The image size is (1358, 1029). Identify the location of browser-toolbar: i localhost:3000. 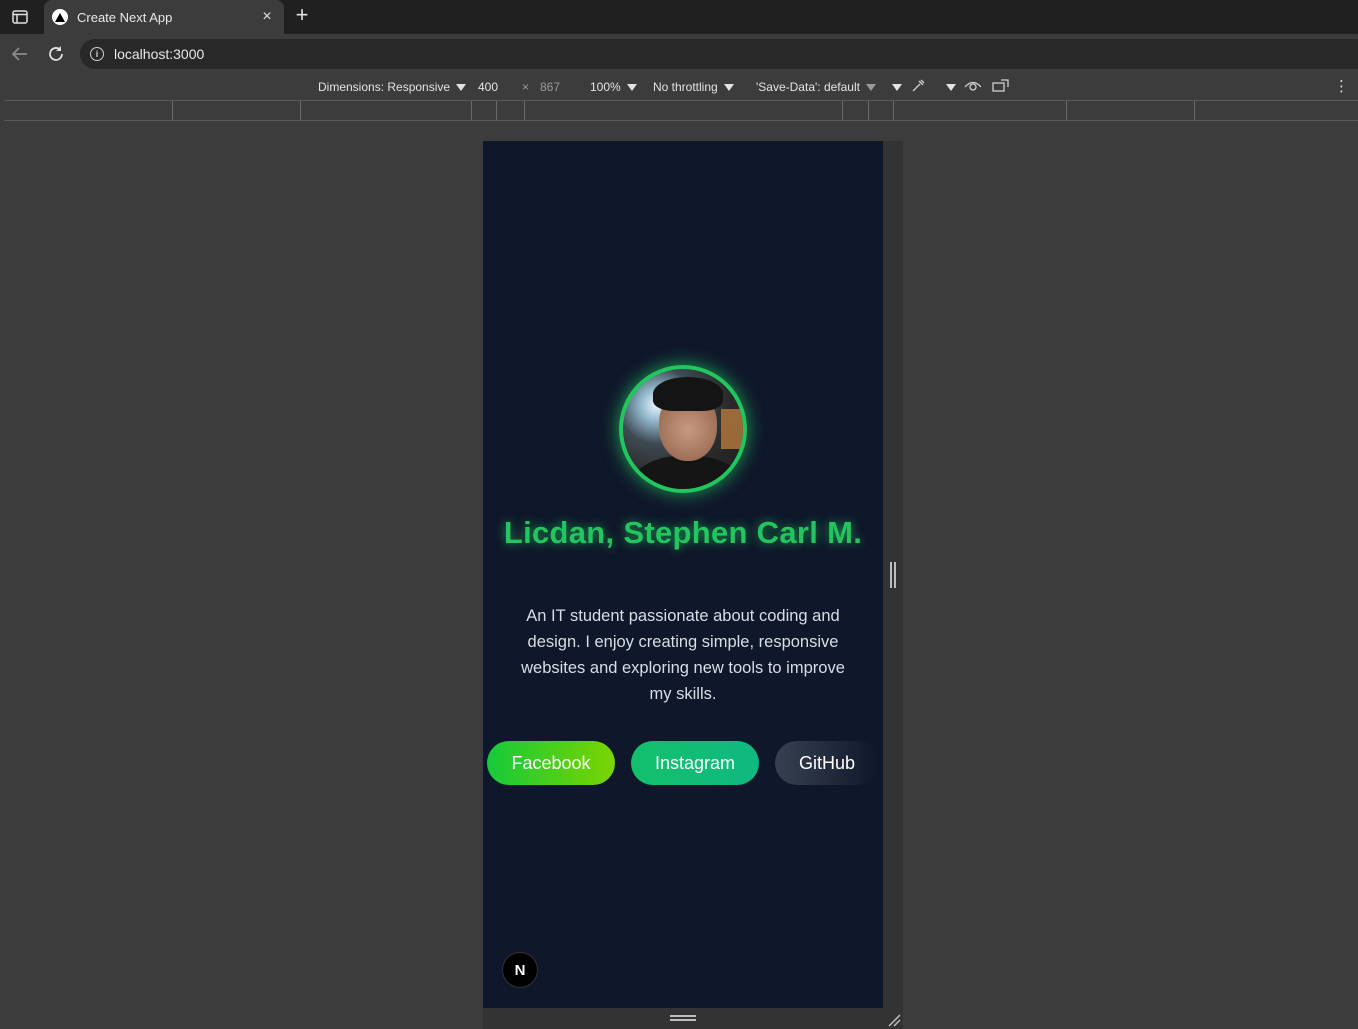
(679, 54).